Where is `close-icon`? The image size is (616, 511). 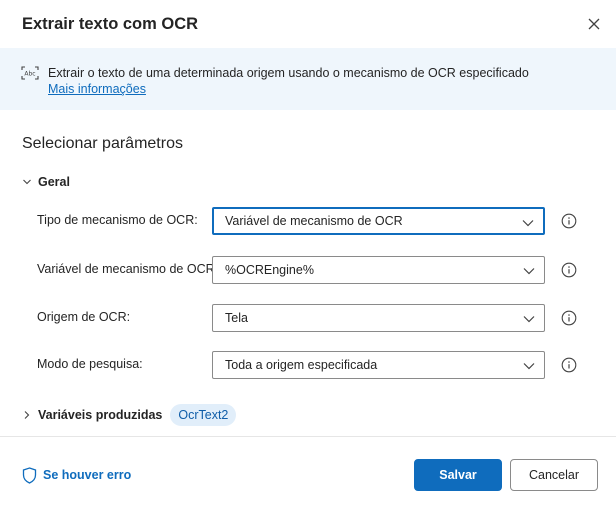
close-icon is located at coordinates (594, 24).